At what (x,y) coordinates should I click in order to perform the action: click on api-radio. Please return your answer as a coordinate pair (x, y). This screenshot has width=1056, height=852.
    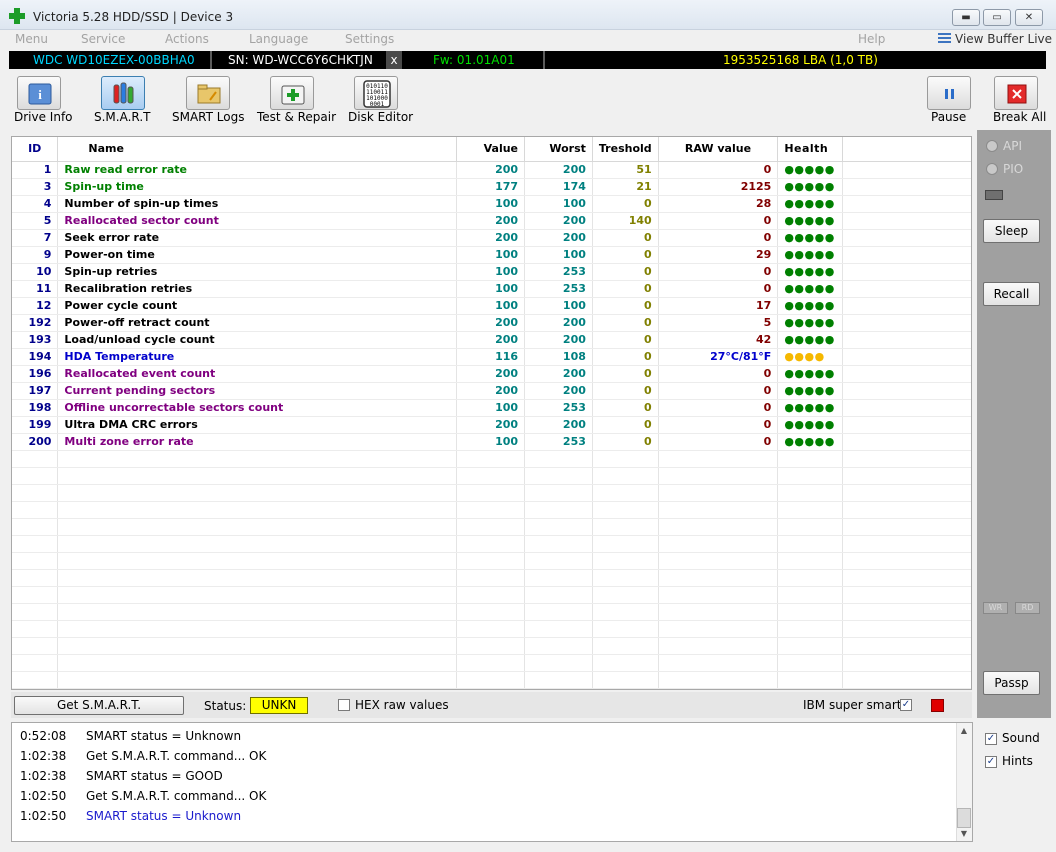
    Looking at the image, I should click on (992, 146).